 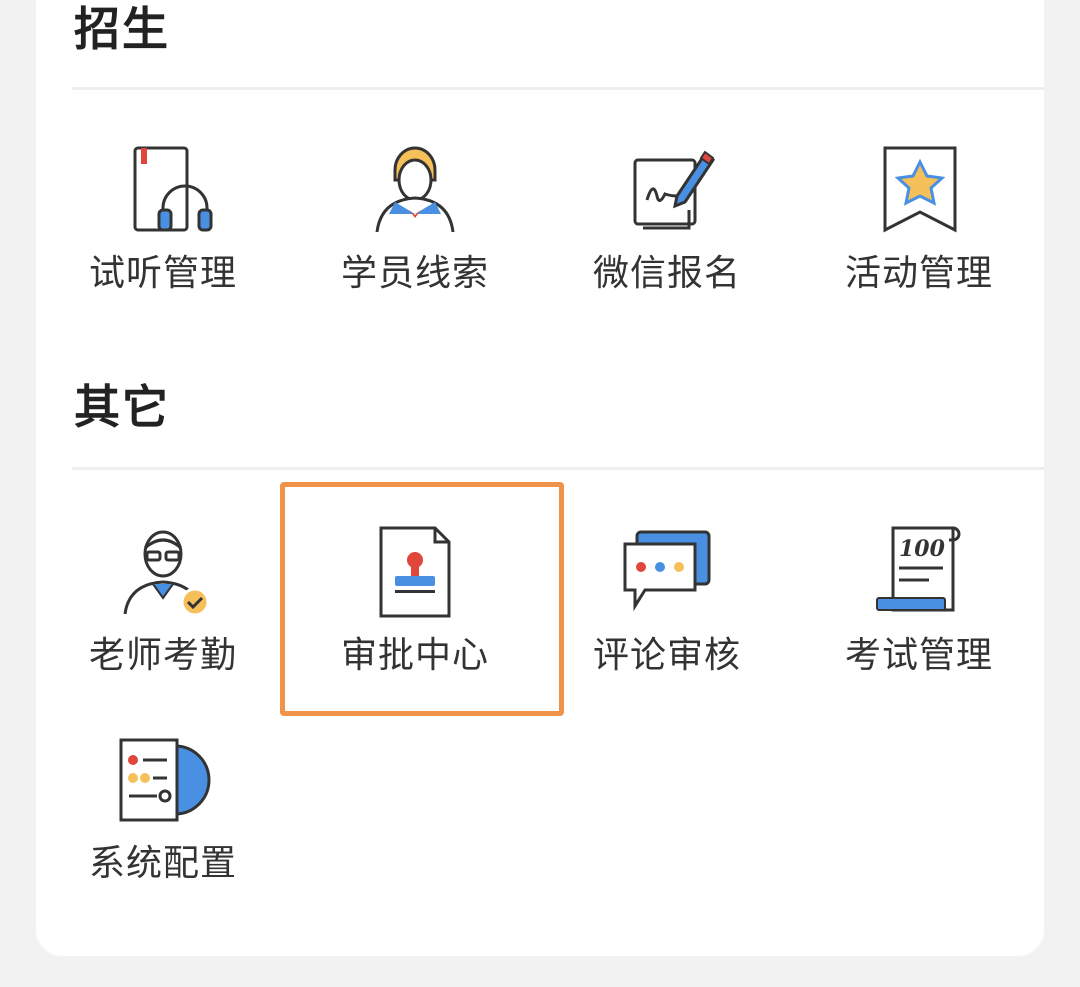 I want to click on teacher-check-icon, so click(x=166, y=573).